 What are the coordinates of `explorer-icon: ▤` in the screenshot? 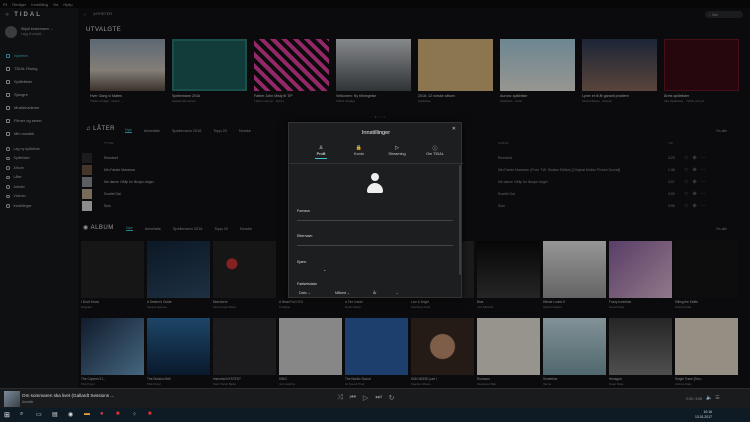 It's located at (55, 414).